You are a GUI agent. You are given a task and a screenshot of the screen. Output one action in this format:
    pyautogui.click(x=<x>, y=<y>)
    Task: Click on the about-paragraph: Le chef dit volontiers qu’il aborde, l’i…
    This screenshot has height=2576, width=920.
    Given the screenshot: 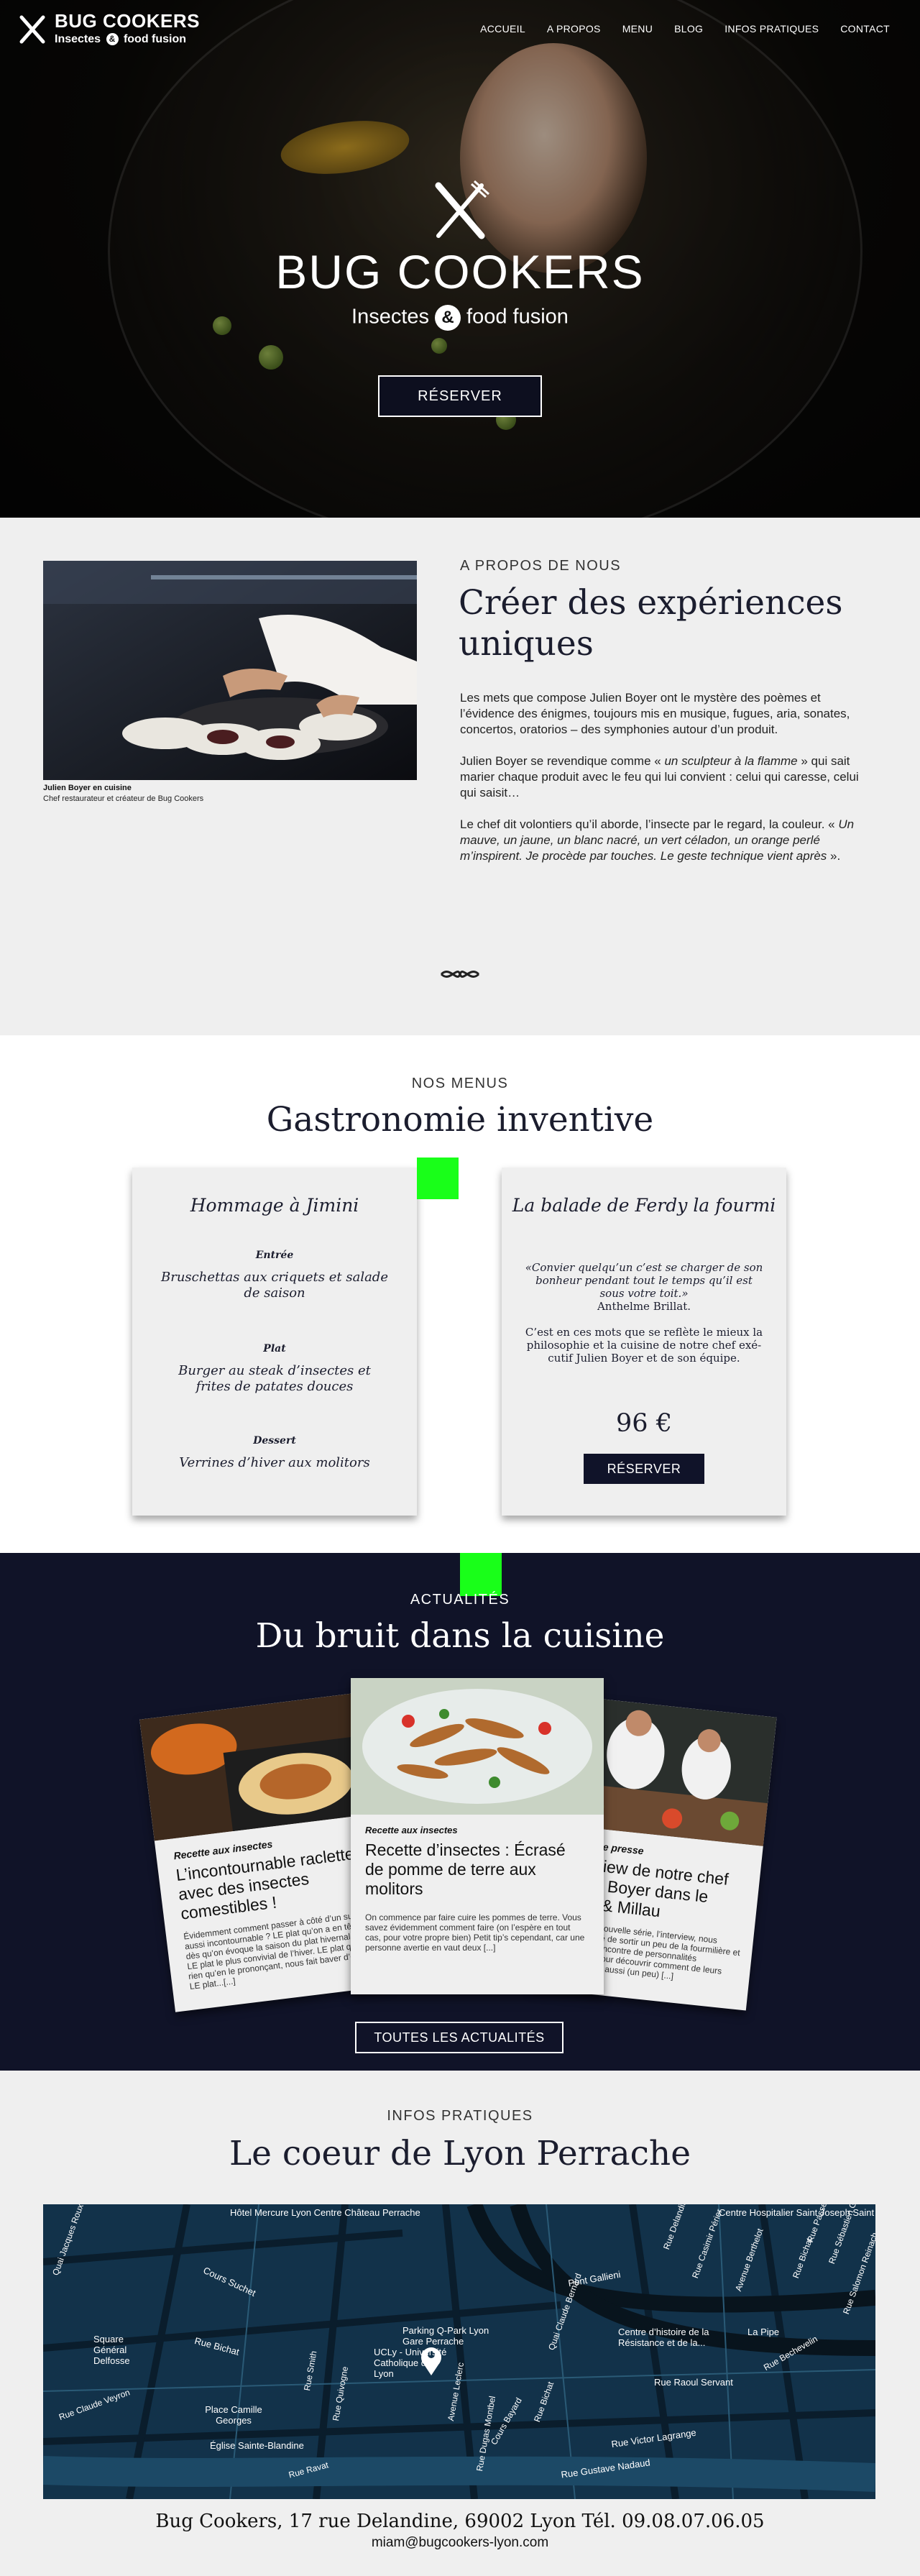 What is the action you would take?
    pyautogui.click(x=657, y=840)
    